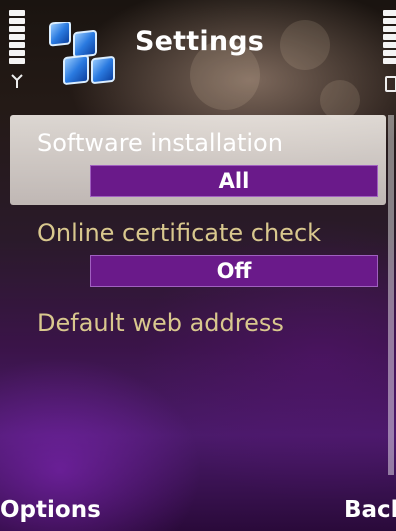 This screenshot has width=396, height=531. Describe the element at coordinates (390, 84) in the screenshot. I see `battery-icon` at that location.